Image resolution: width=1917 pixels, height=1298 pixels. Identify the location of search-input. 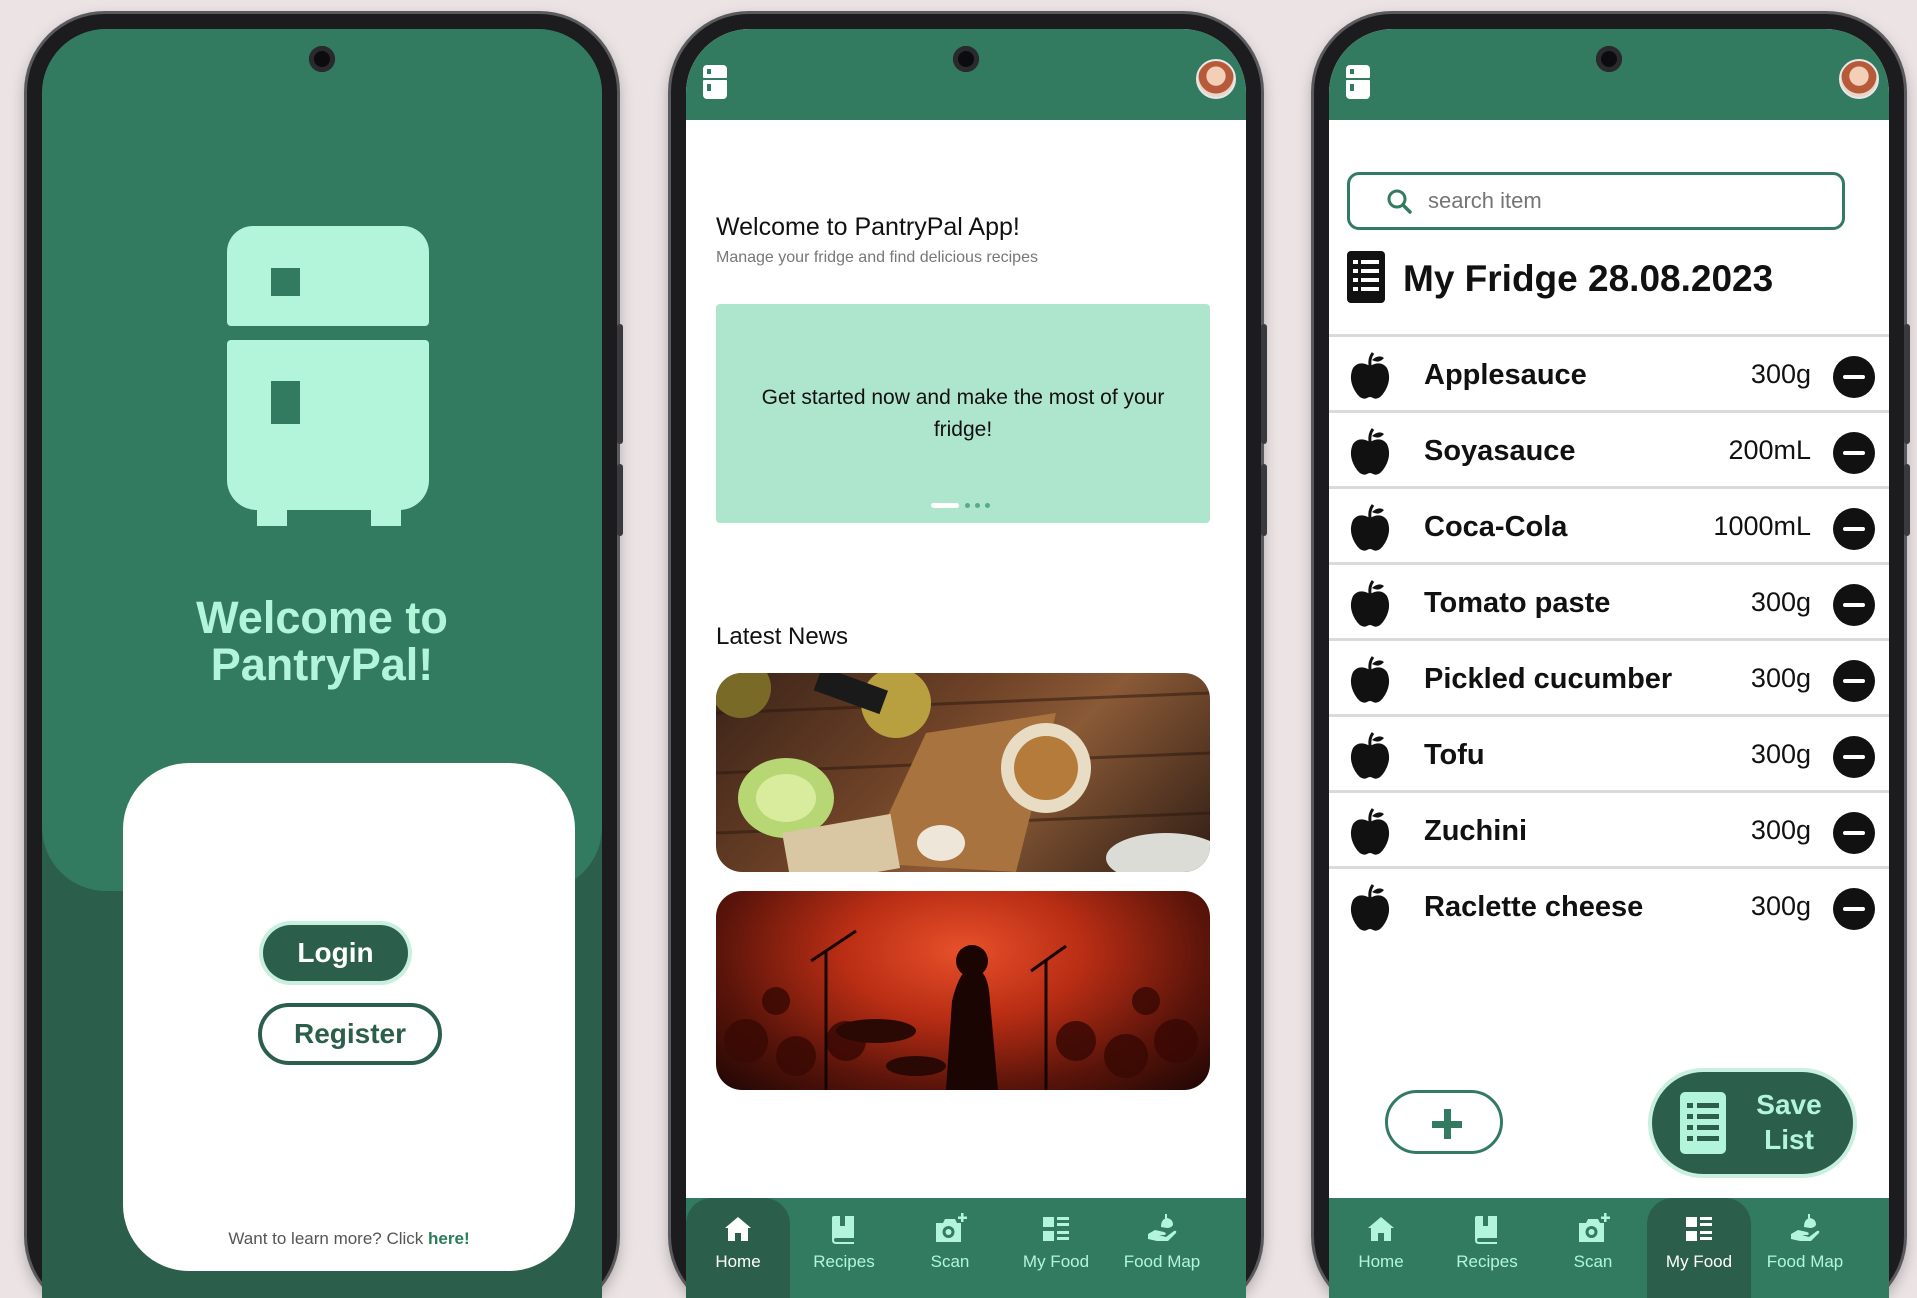
(1623, 201).